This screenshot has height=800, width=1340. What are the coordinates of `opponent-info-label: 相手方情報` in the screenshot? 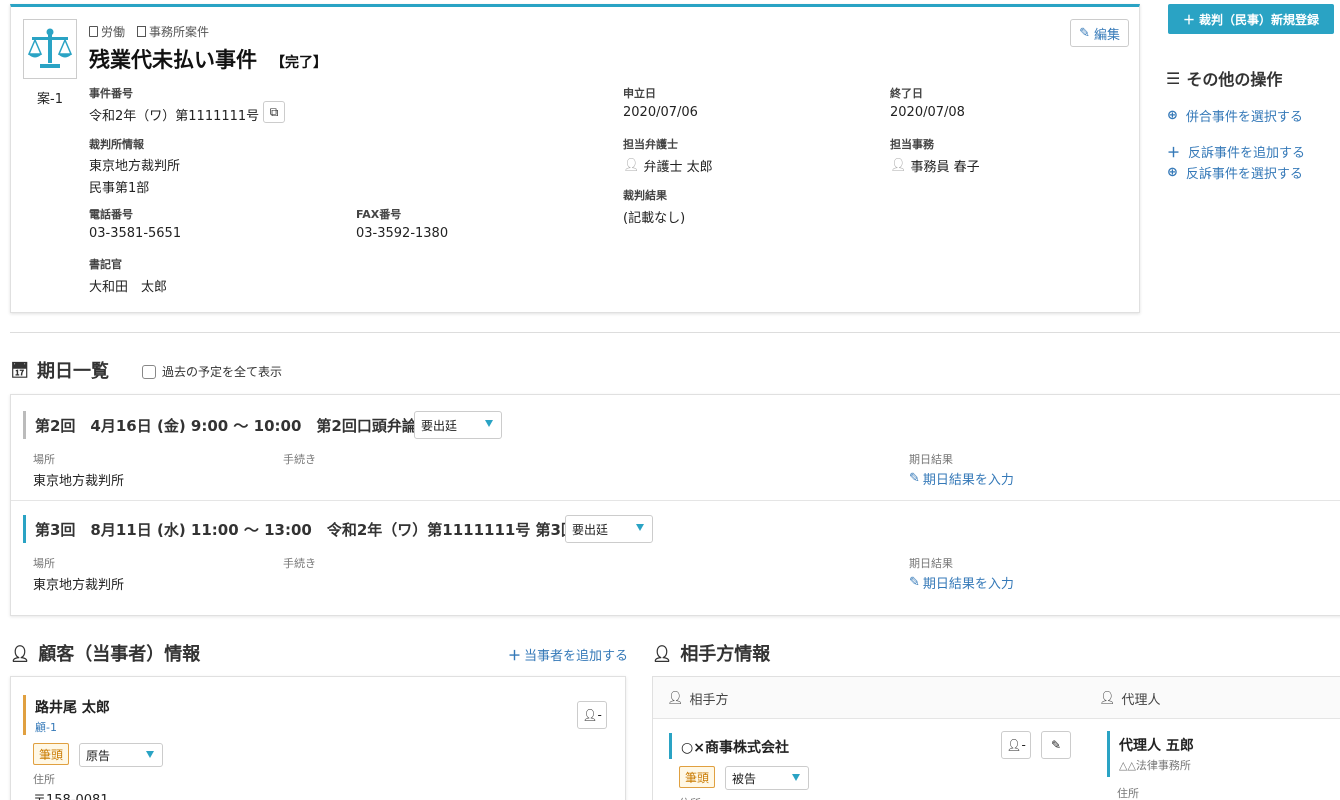 It's located at (725, 654).